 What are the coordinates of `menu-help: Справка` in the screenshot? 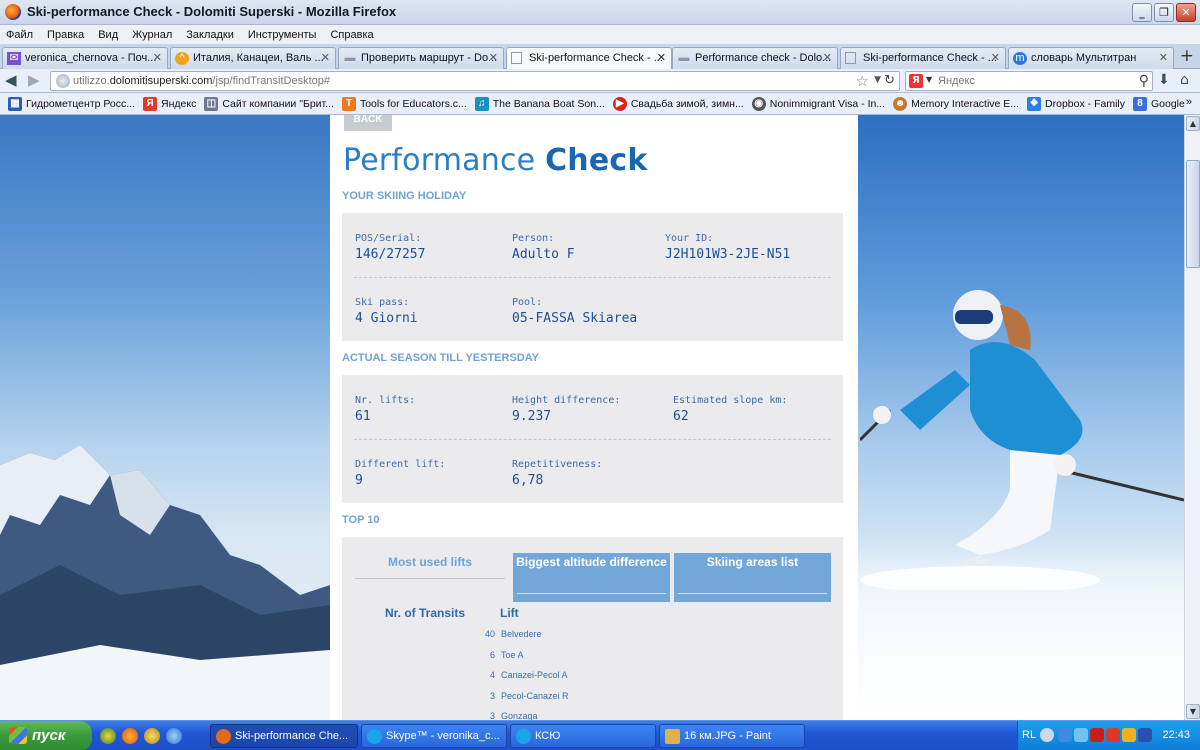 It's located at (351, 35).